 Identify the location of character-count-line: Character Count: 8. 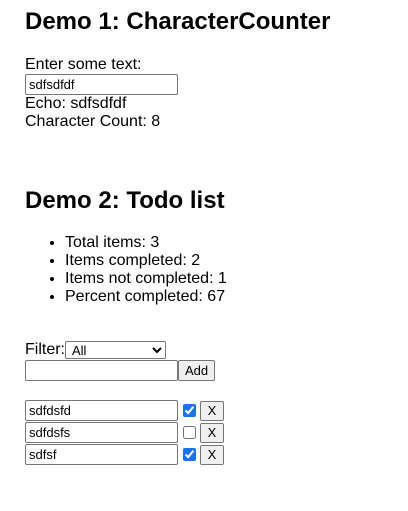
(101, 122).